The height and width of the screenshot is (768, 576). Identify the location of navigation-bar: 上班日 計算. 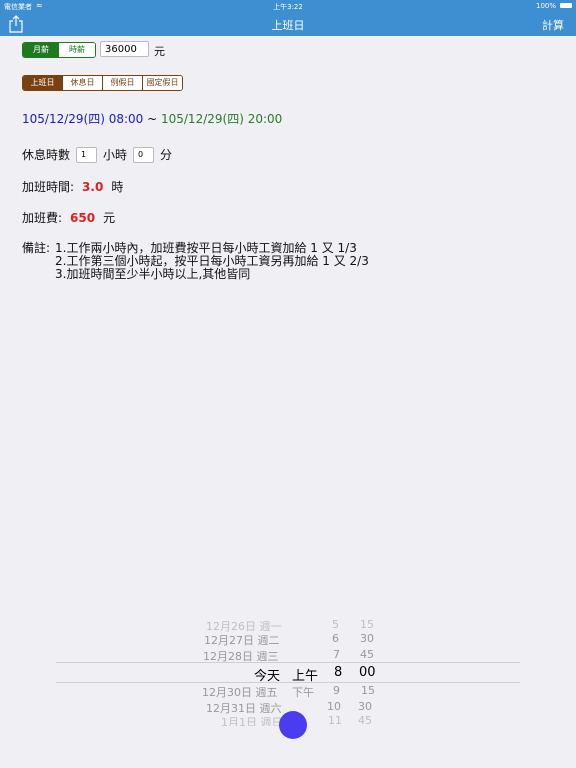
(288, 24).